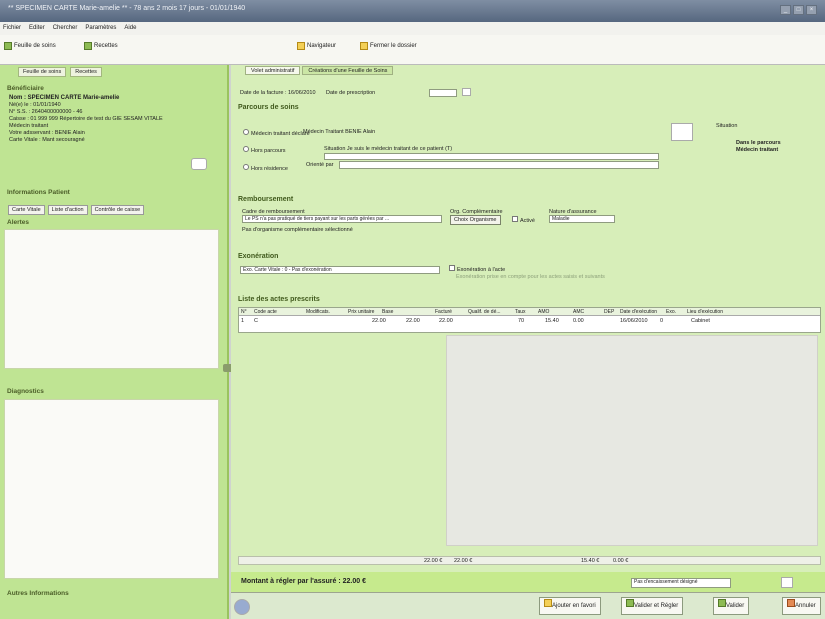  I want to click on alertes-box, so click(111, 299).